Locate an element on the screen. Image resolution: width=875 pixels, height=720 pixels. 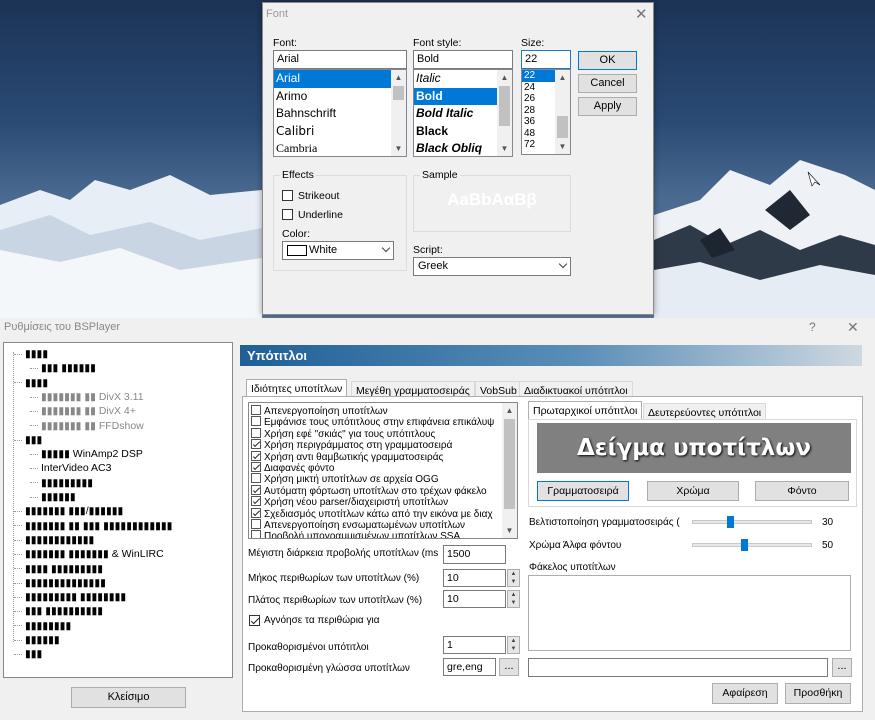
remove-button: Αφαίρεση is located at coordinates (745, 693).